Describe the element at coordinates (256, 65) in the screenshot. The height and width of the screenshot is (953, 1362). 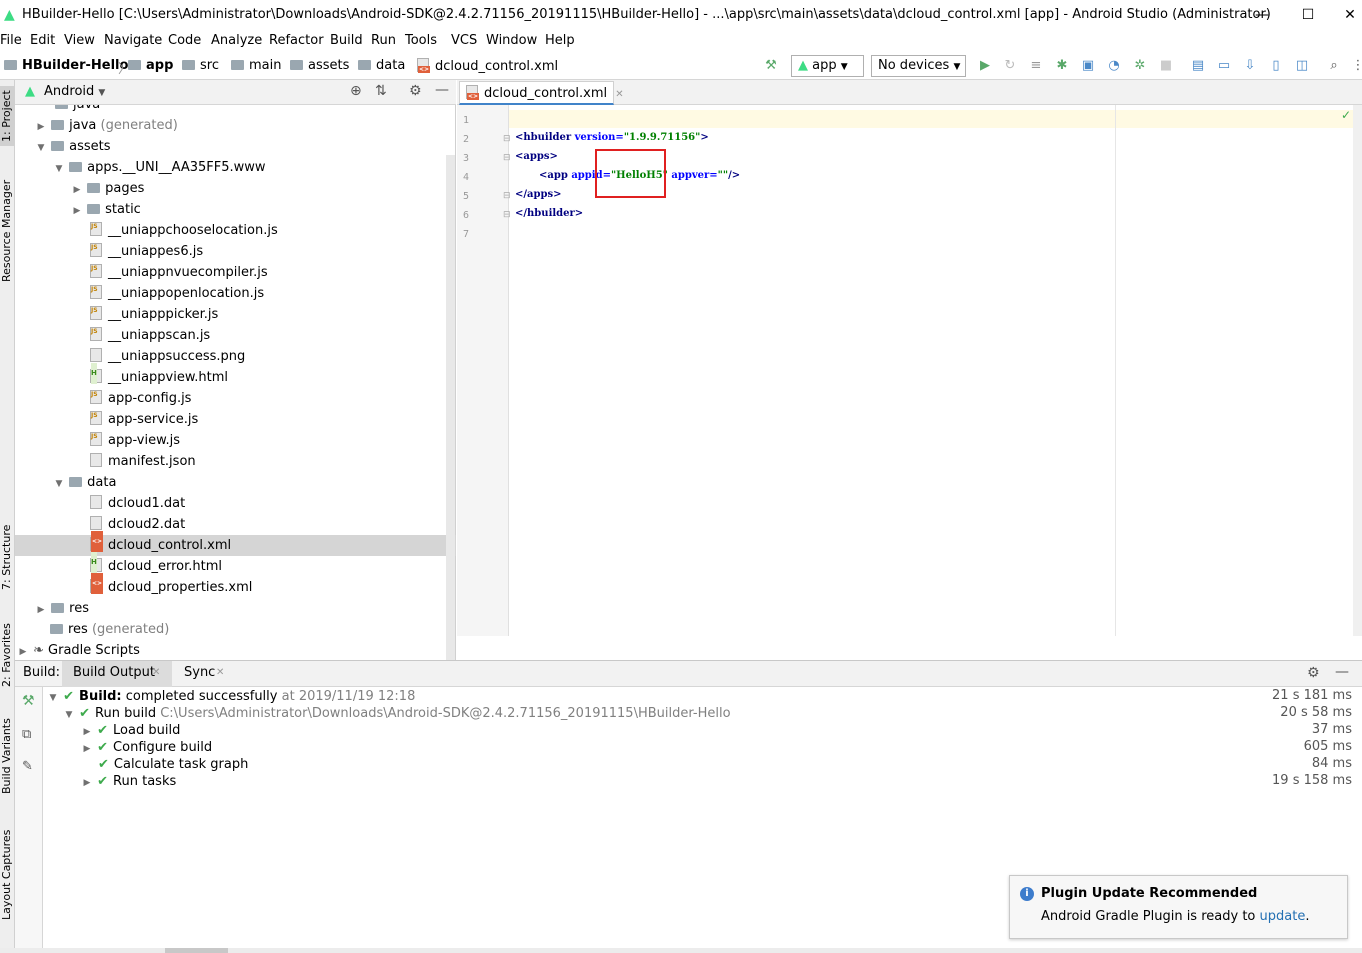
I see `breadcrumb-main: main` at that location.